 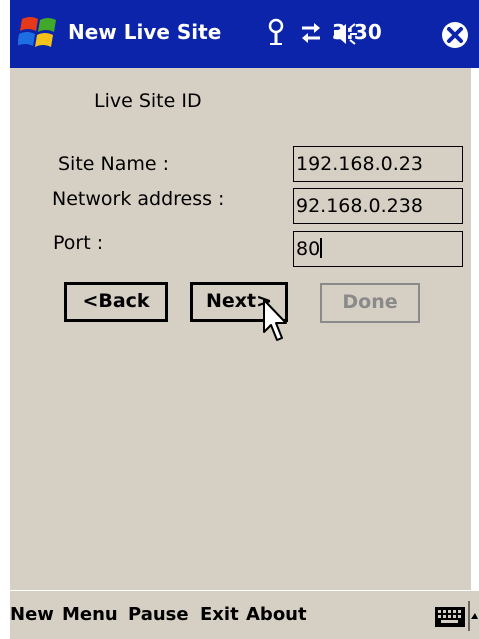 What do you see at coordinates (116, 302) in the screenshot?
I see `back-button: <Back` at bounding box center [116, 302].